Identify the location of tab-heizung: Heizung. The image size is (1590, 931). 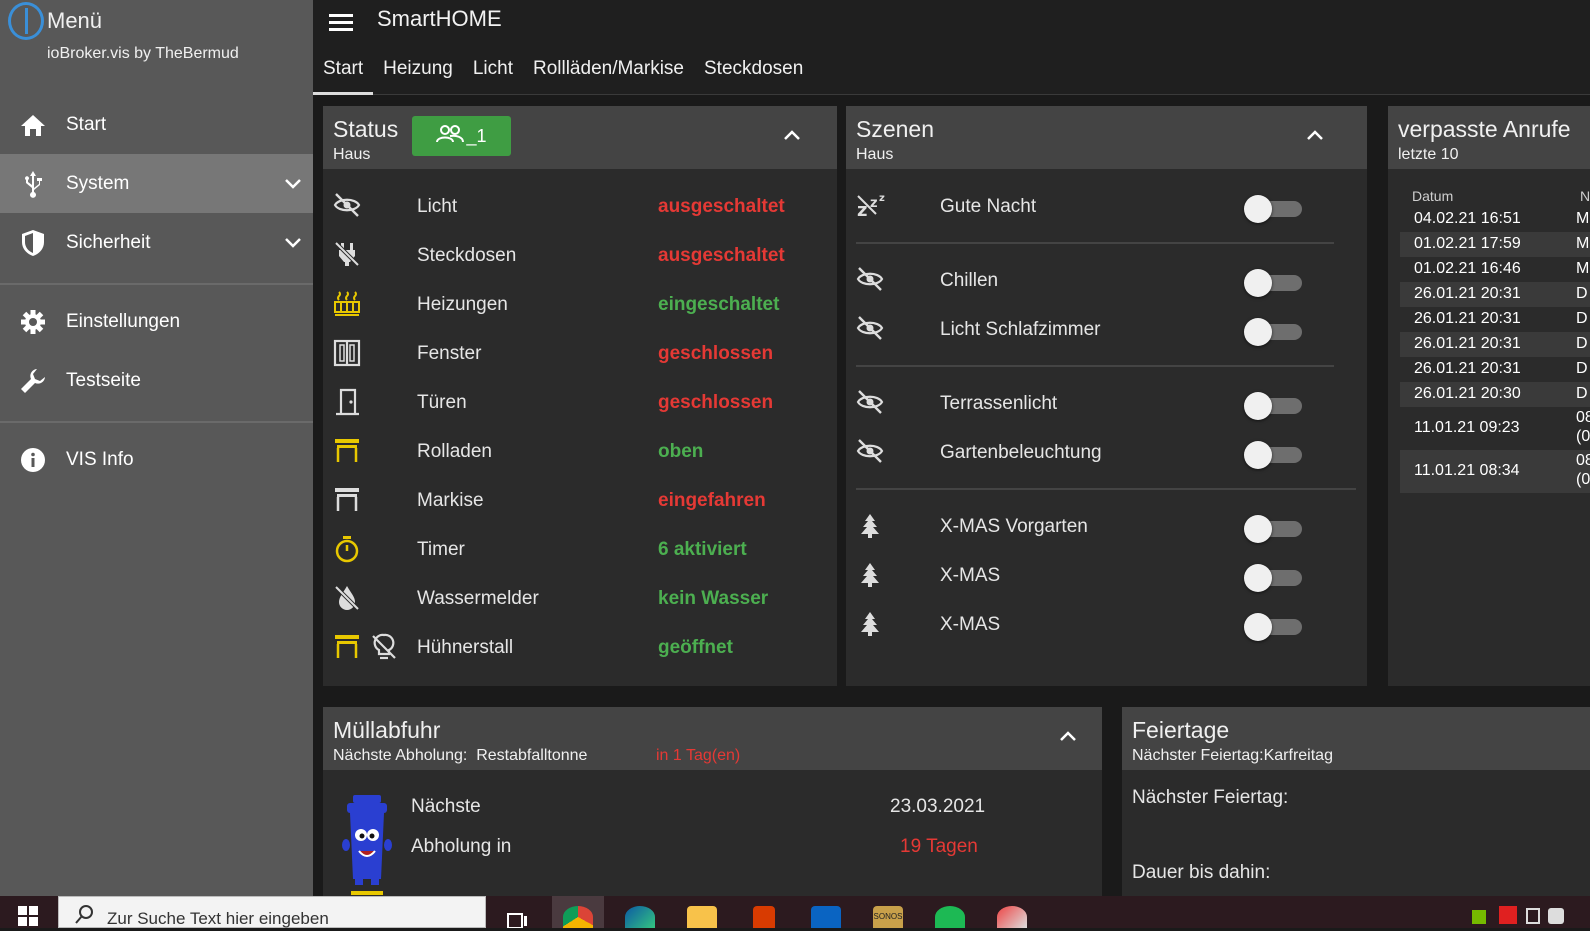
(418, 75).